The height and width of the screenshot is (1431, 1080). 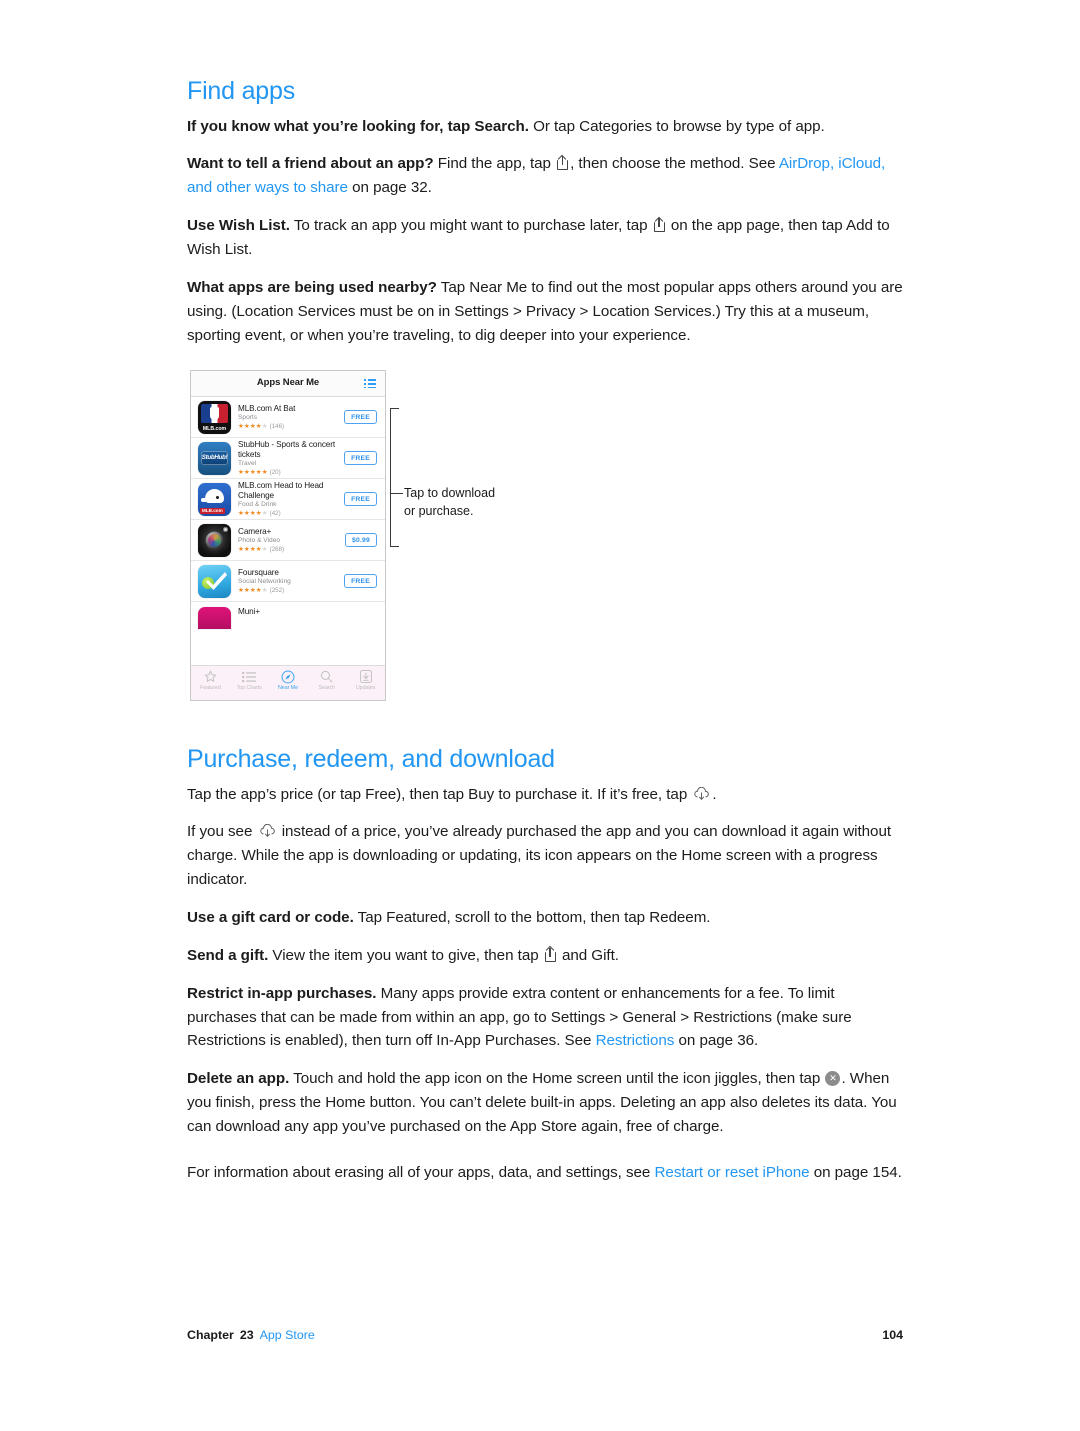 I want to click on app-meta: Foursquare Social Networking ★★★★★ (252), so click(x=287, y=581).